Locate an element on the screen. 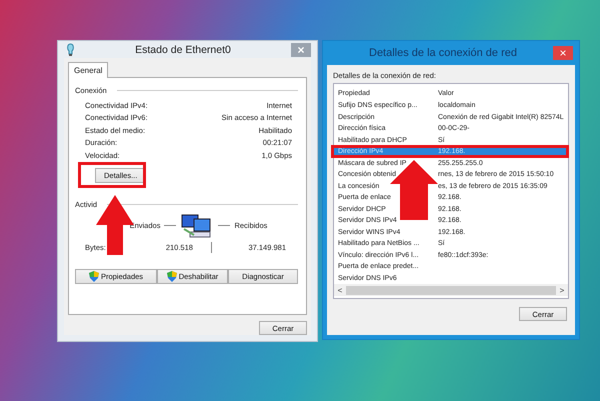 This screenshot has width=600, height=401. window-title: Detalles de la conexión de red is located at coordinates (443, 53).